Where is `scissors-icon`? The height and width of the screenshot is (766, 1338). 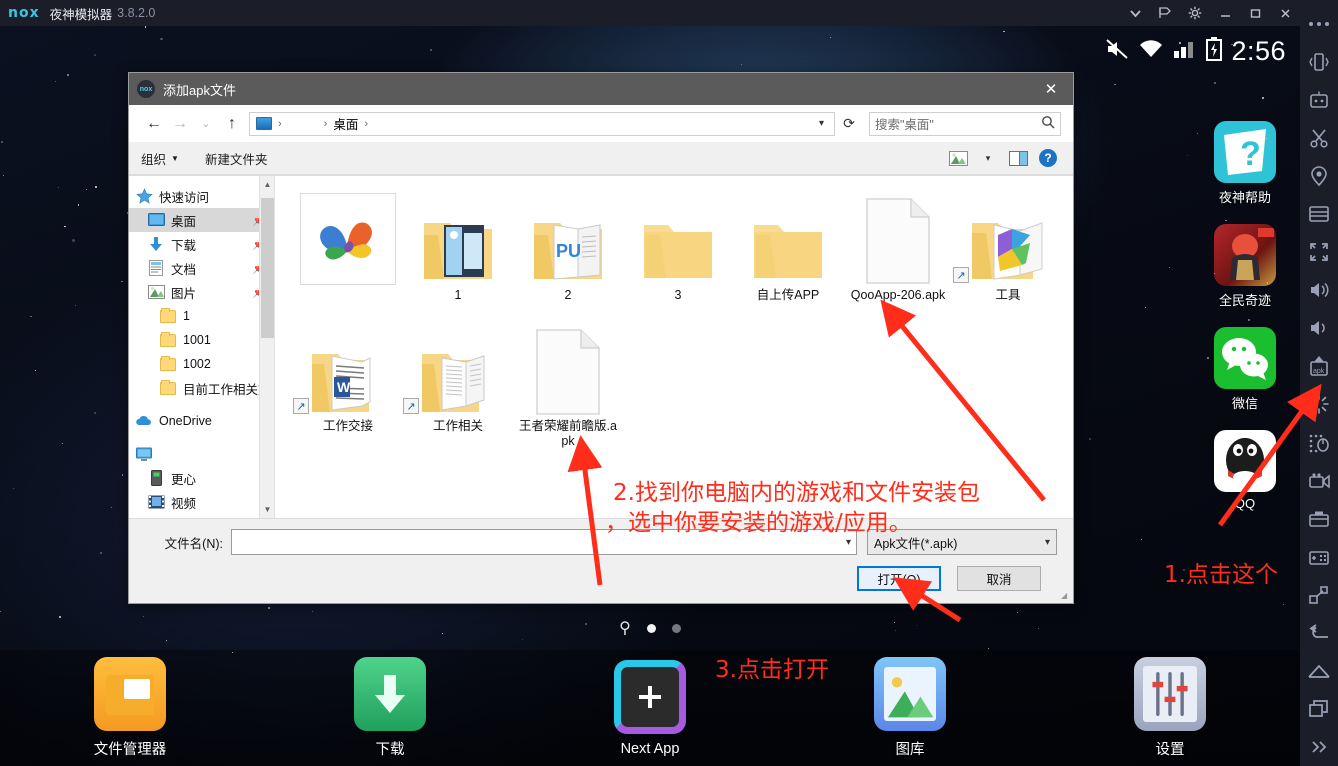 scissors-icon is located at coordinates (1319, 138).